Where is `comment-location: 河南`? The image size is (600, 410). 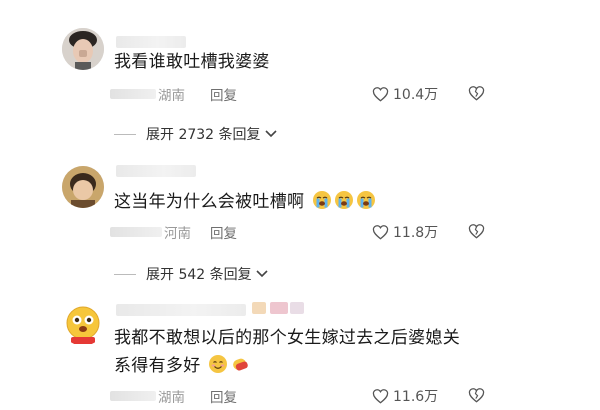
comment-location: 河南 is located at coordinates (177, 234).